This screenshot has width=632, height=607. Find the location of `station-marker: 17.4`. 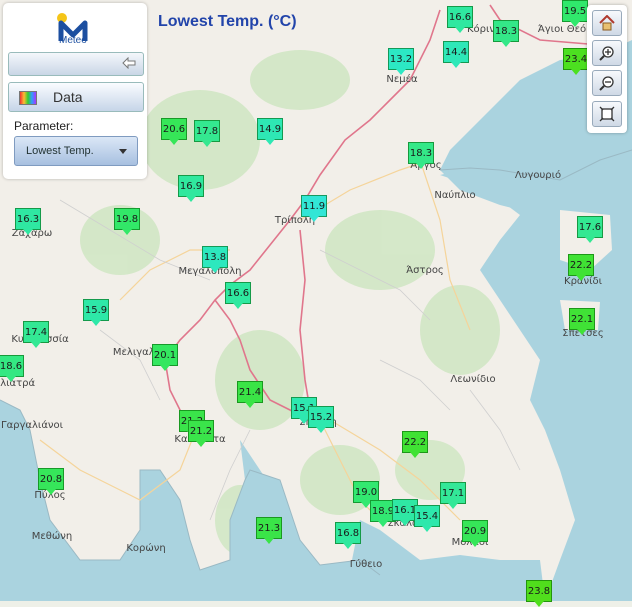

station-marker: 17.4 is located at coordinates (36, 334).